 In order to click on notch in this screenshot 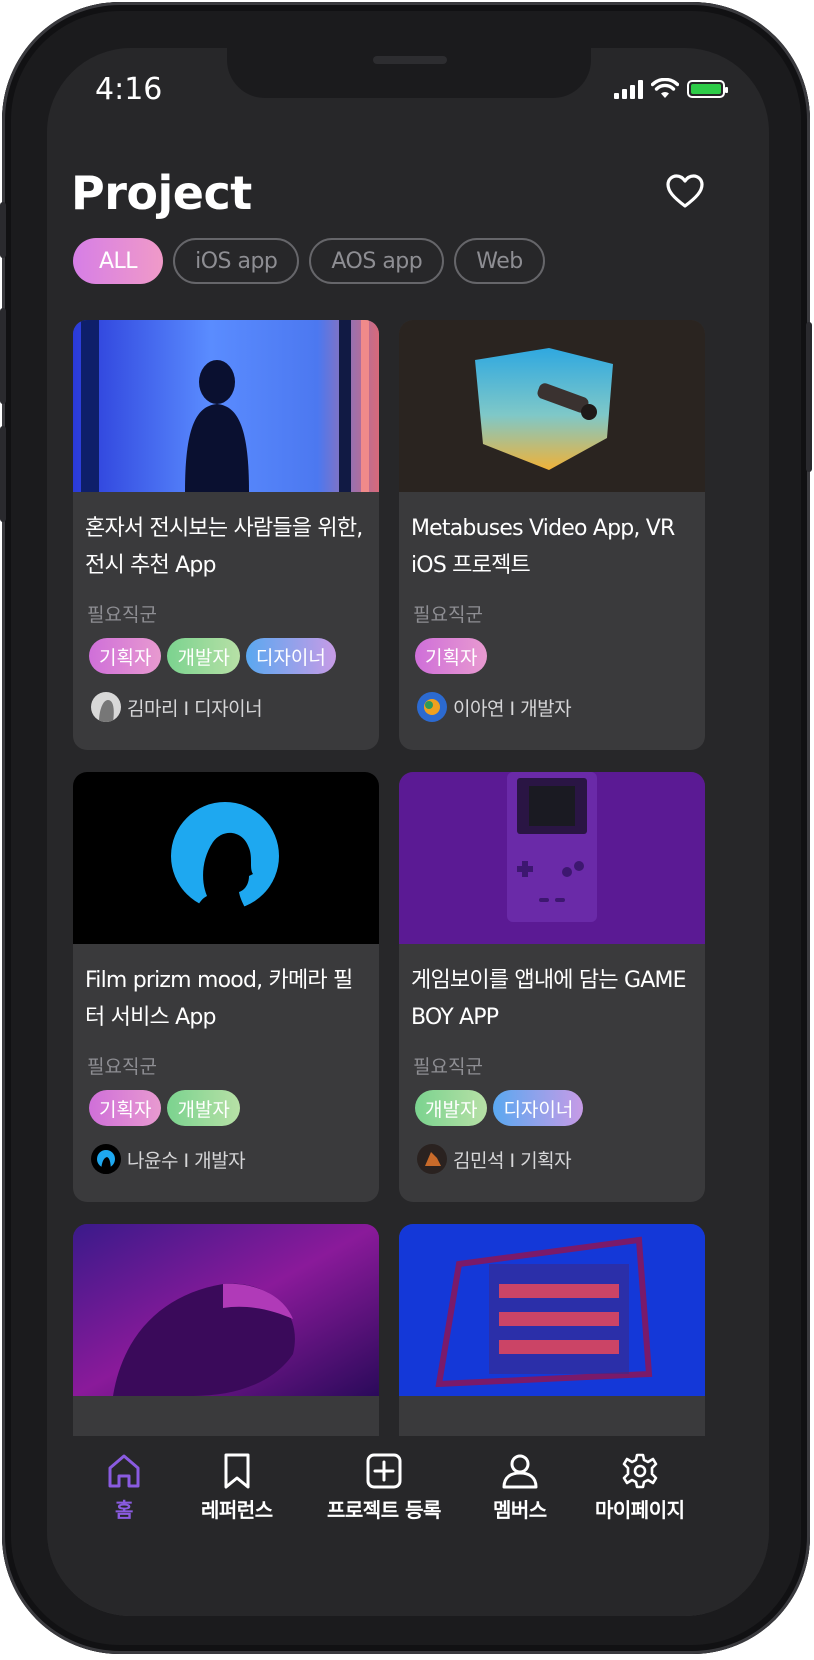, I will do `click(409, 73)`.